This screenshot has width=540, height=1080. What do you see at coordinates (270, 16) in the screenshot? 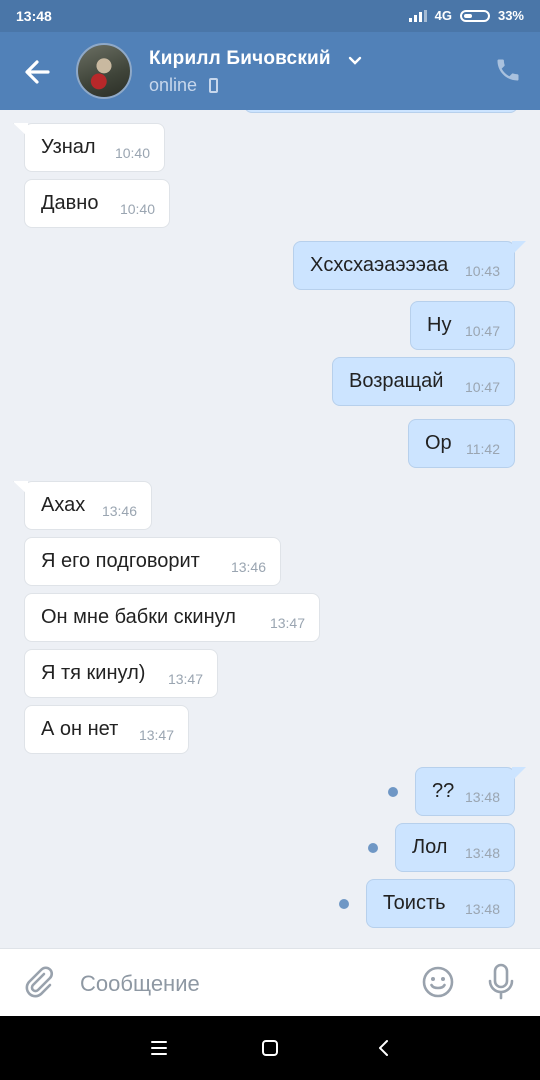
I see `status-bar: 13:48 4G 33%` at bounding box center [270, 16].